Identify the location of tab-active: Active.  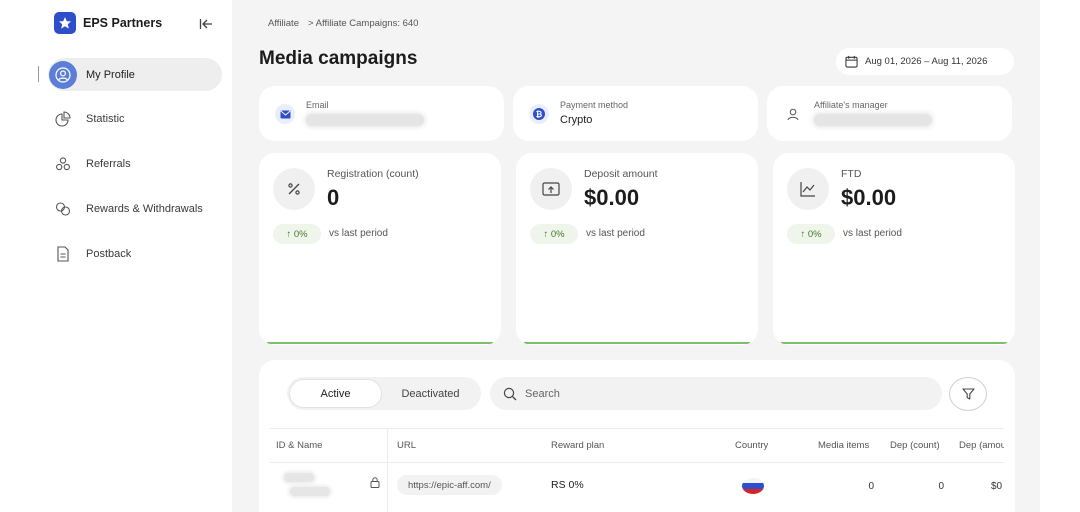
(335, 393).